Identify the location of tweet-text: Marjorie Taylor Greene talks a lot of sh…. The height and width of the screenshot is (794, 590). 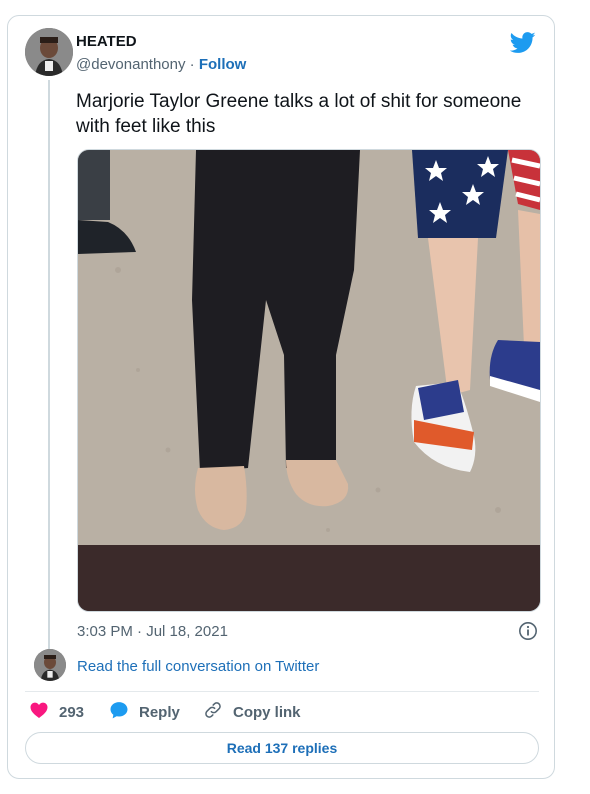
(299, 114).